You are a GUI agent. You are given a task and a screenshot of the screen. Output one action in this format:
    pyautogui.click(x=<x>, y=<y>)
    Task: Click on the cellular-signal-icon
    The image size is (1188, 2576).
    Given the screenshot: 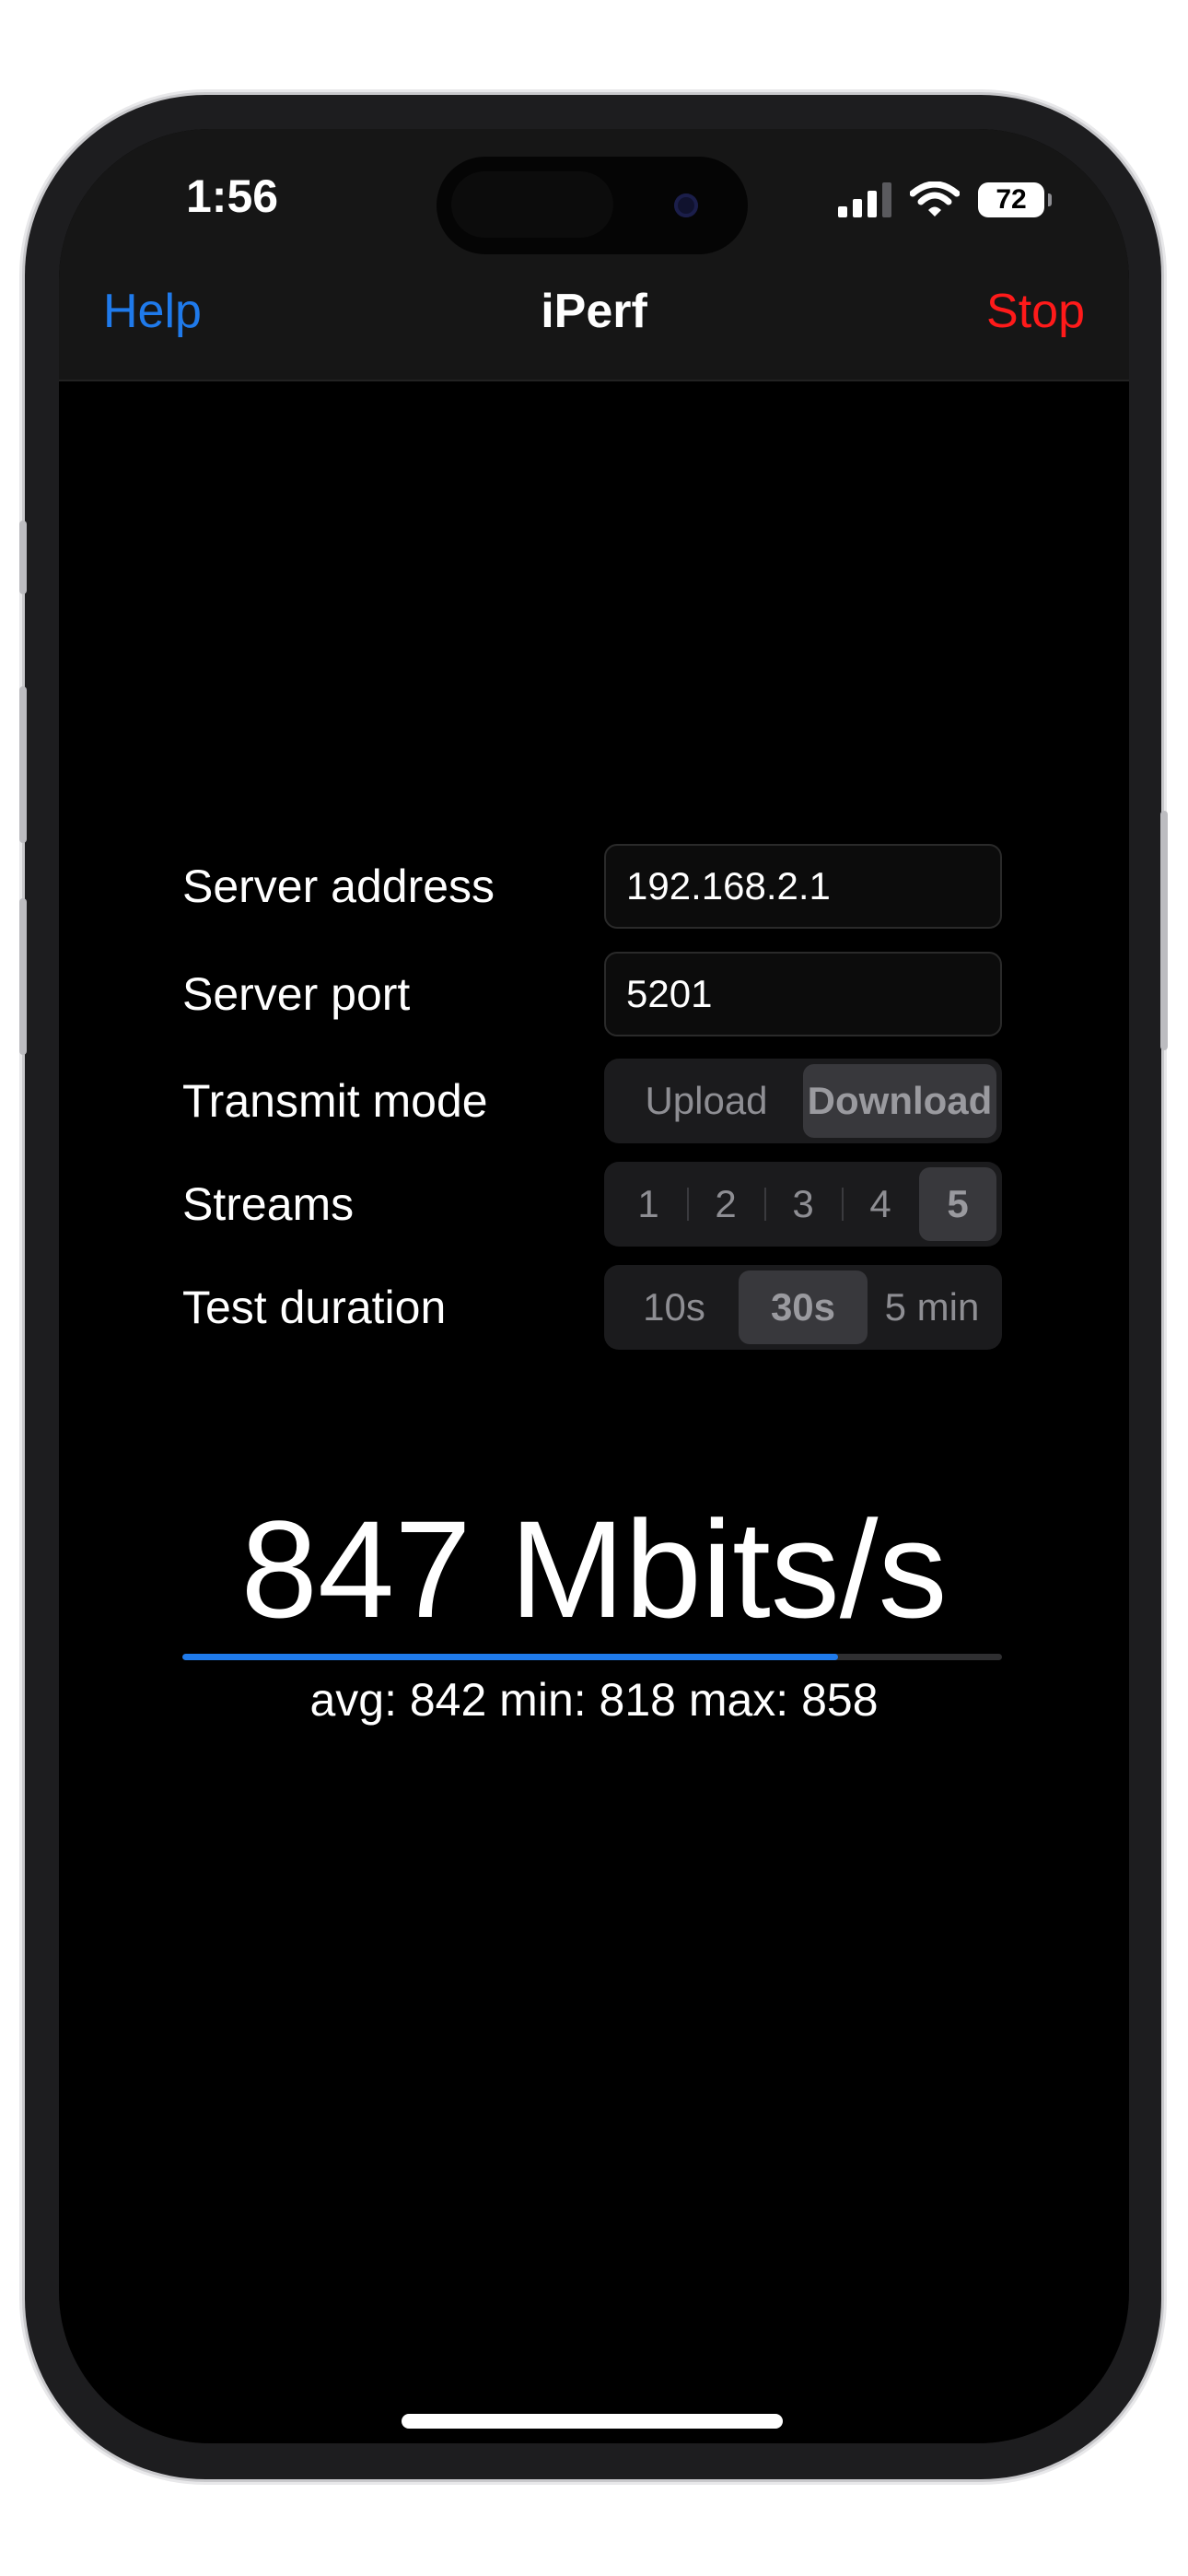 What is the action you would take?
    pyautogui.click(x=864, y=199)
    